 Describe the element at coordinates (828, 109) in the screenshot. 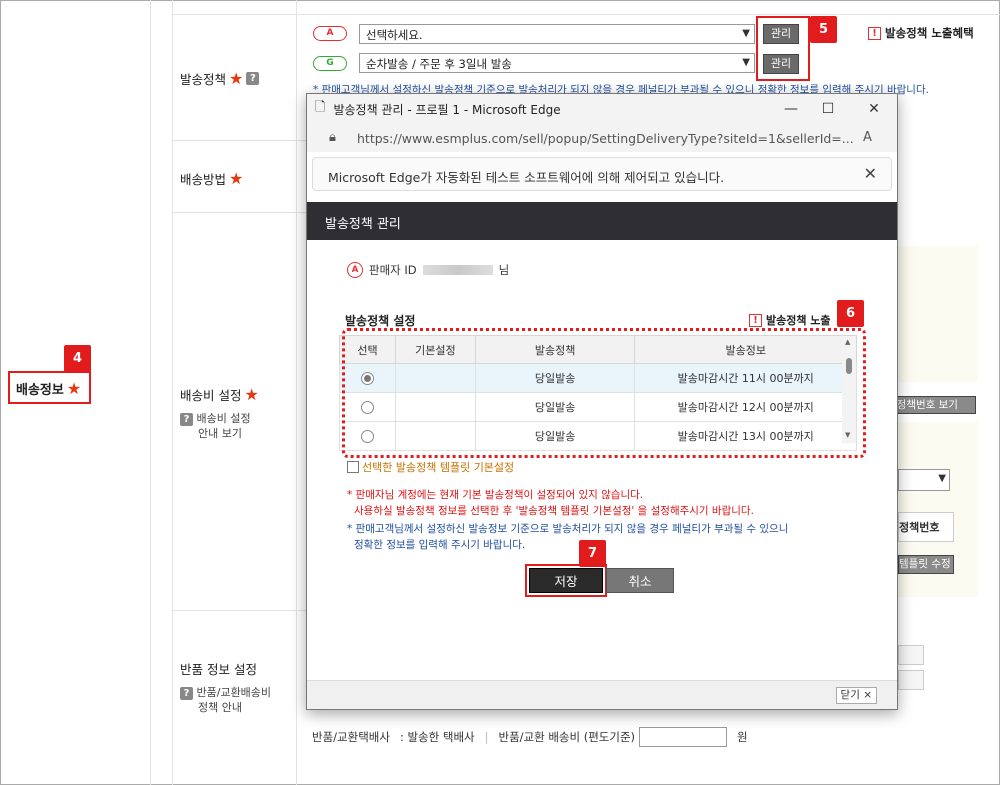

I see `maximize-icon: ☐` at that location.